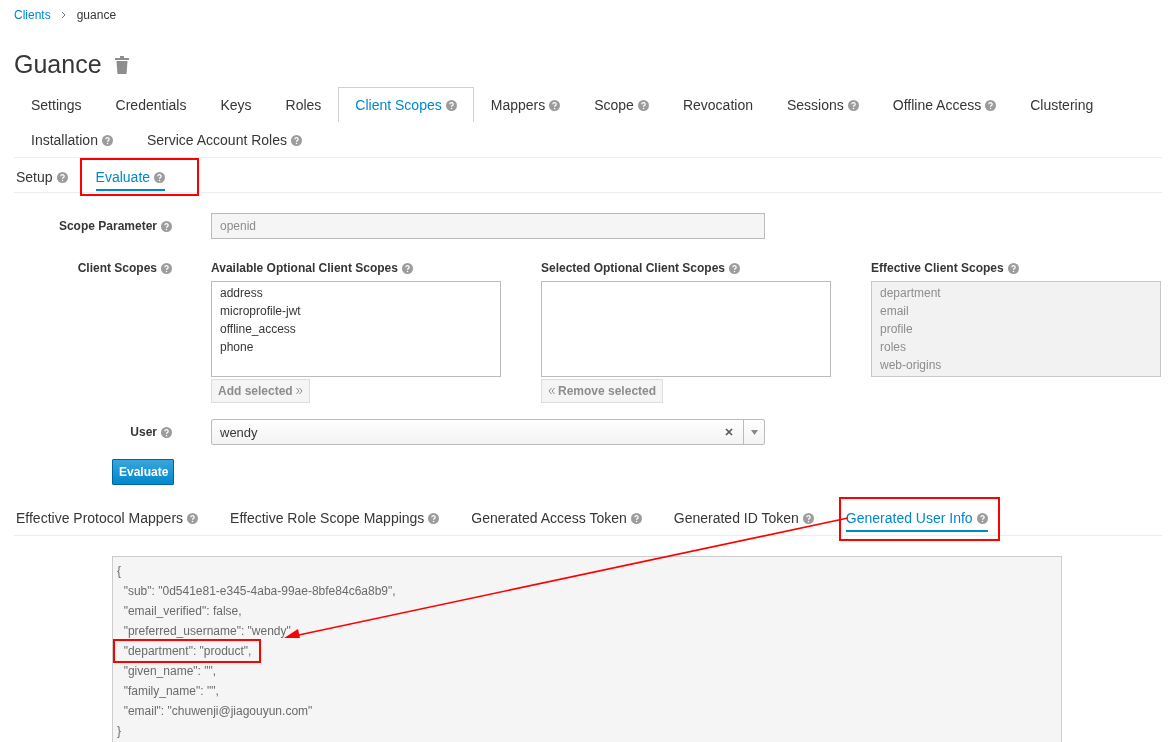 Image resolution: width=1176 pixels, height=742 pixels. Describe the element at coordinates (551, 391) in the screenshot. I see `double-chevron-left-icon` at that location.